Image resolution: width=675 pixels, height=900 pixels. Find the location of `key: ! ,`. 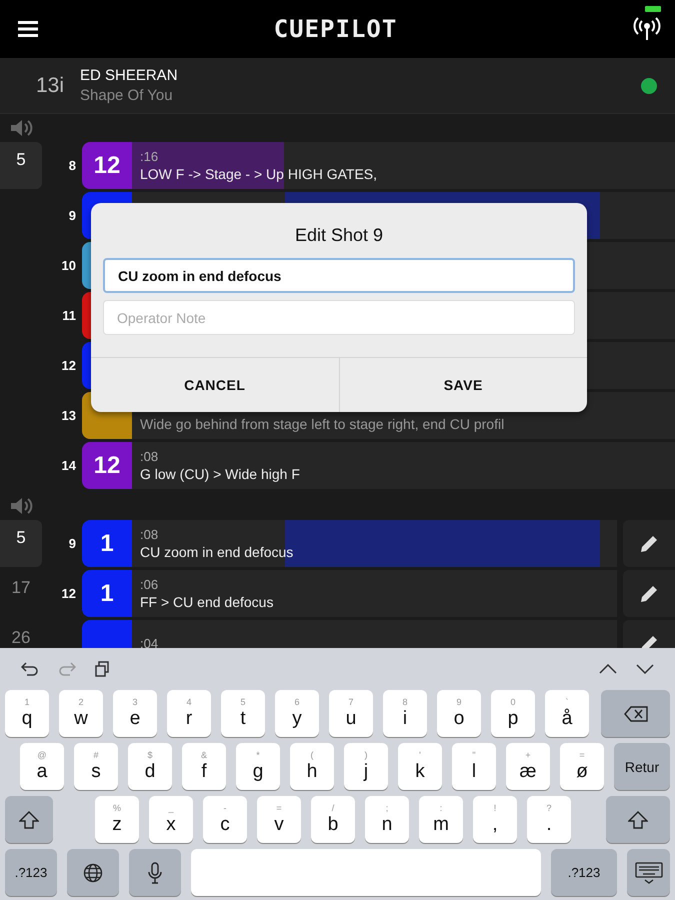

key: ! , is located at coordinates (495, 819).